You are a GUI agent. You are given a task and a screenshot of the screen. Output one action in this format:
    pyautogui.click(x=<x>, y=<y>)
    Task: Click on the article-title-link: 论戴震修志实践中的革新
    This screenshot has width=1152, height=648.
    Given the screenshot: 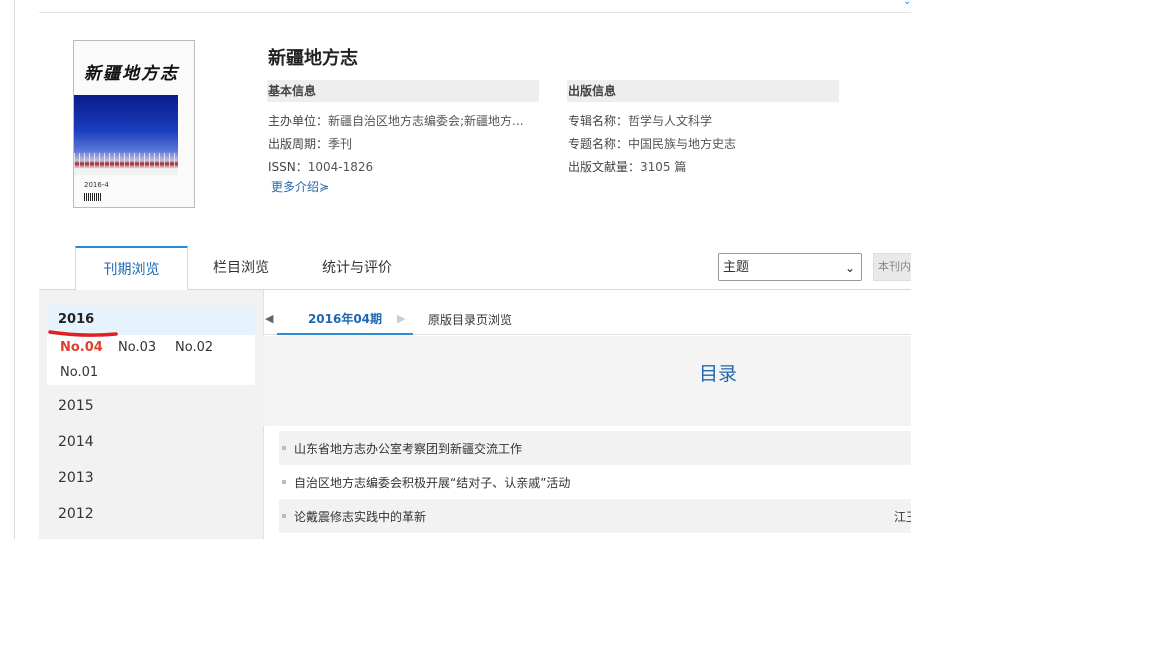 What is the action you would take?
    pyautogui.click(x=360, y=516)
    